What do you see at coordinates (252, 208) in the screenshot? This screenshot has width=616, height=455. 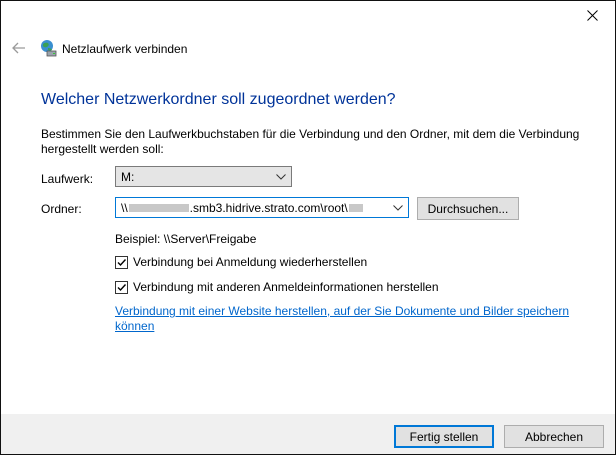 I see `folder-input-value: \\ .smb3.hidrive.strato.com\root\` at bounding box center [252, 208].